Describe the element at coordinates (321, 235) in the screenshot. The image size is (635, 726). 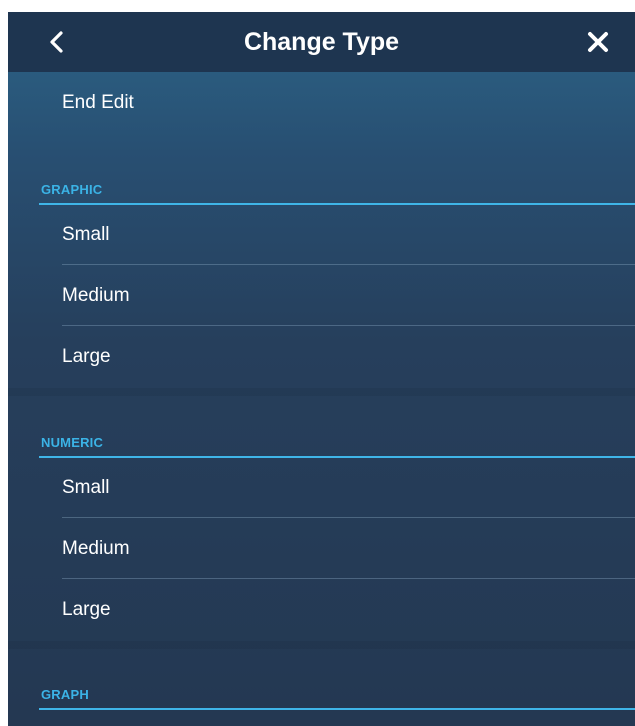
I see `graphic-small-item: Small` at that location.